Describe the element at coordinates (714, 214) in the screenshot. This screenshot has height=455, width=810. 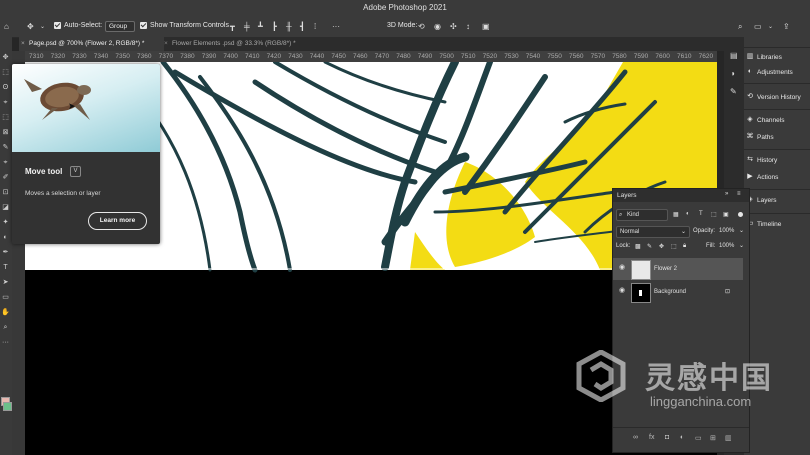
I see `filter-shape-icon: ⬚` at that location.